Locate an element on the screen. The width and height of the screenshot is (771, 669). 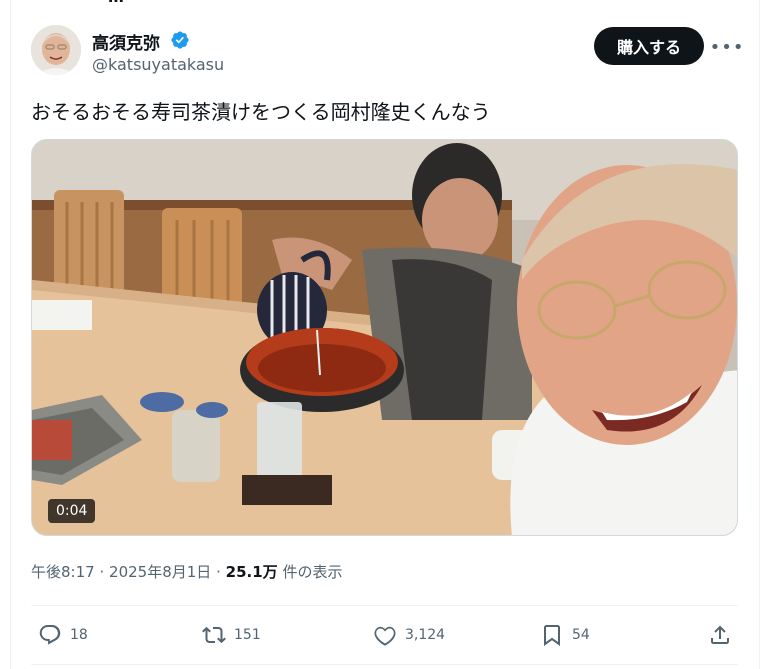
heart-icon is located at coordinates (385, 636).